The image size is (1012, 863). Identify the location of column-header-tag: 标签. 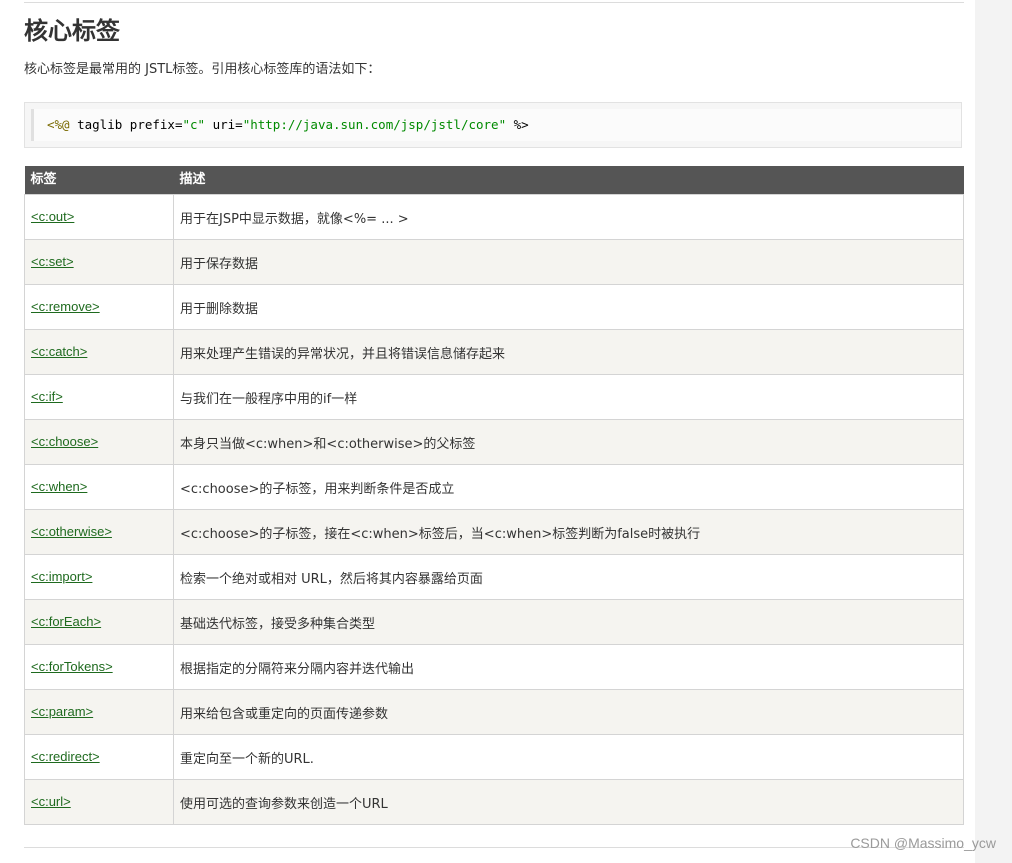
(99, 180).